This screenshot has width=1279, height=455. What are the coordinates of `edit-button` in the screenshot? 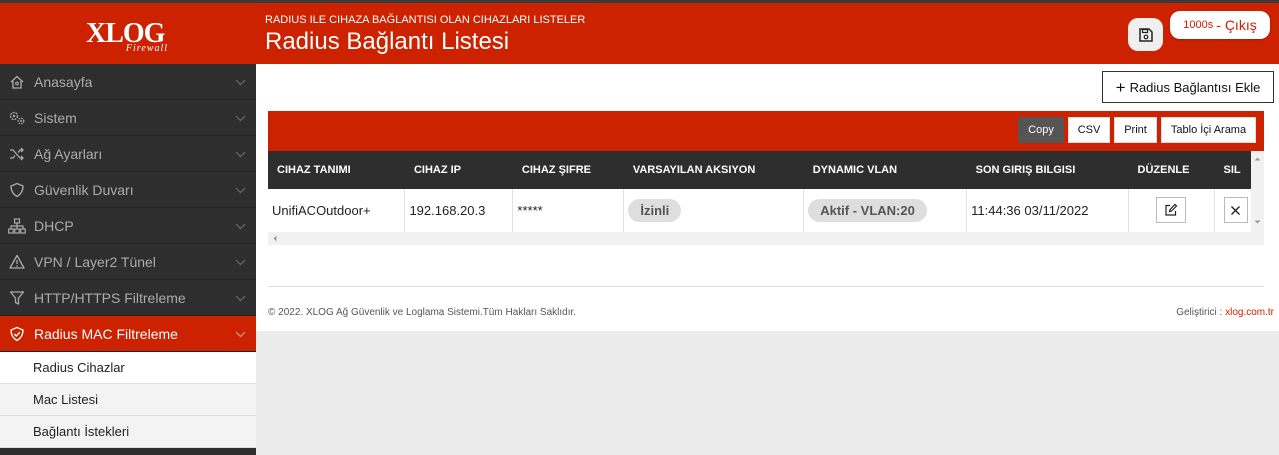 It's located at (1171, 210).